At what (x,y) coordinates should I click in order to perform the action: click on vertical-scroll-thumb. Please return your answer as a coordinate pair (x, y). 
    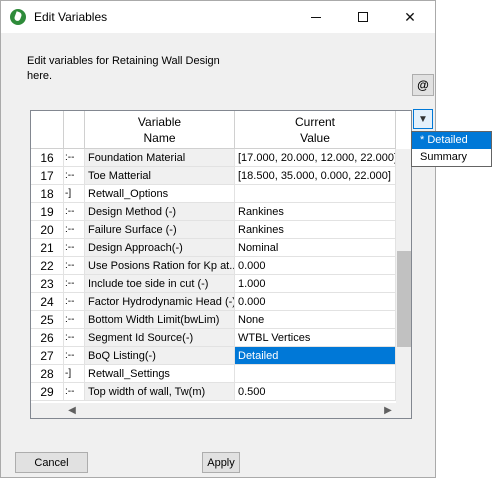
    Looking at the image, I should click on (404, 299).